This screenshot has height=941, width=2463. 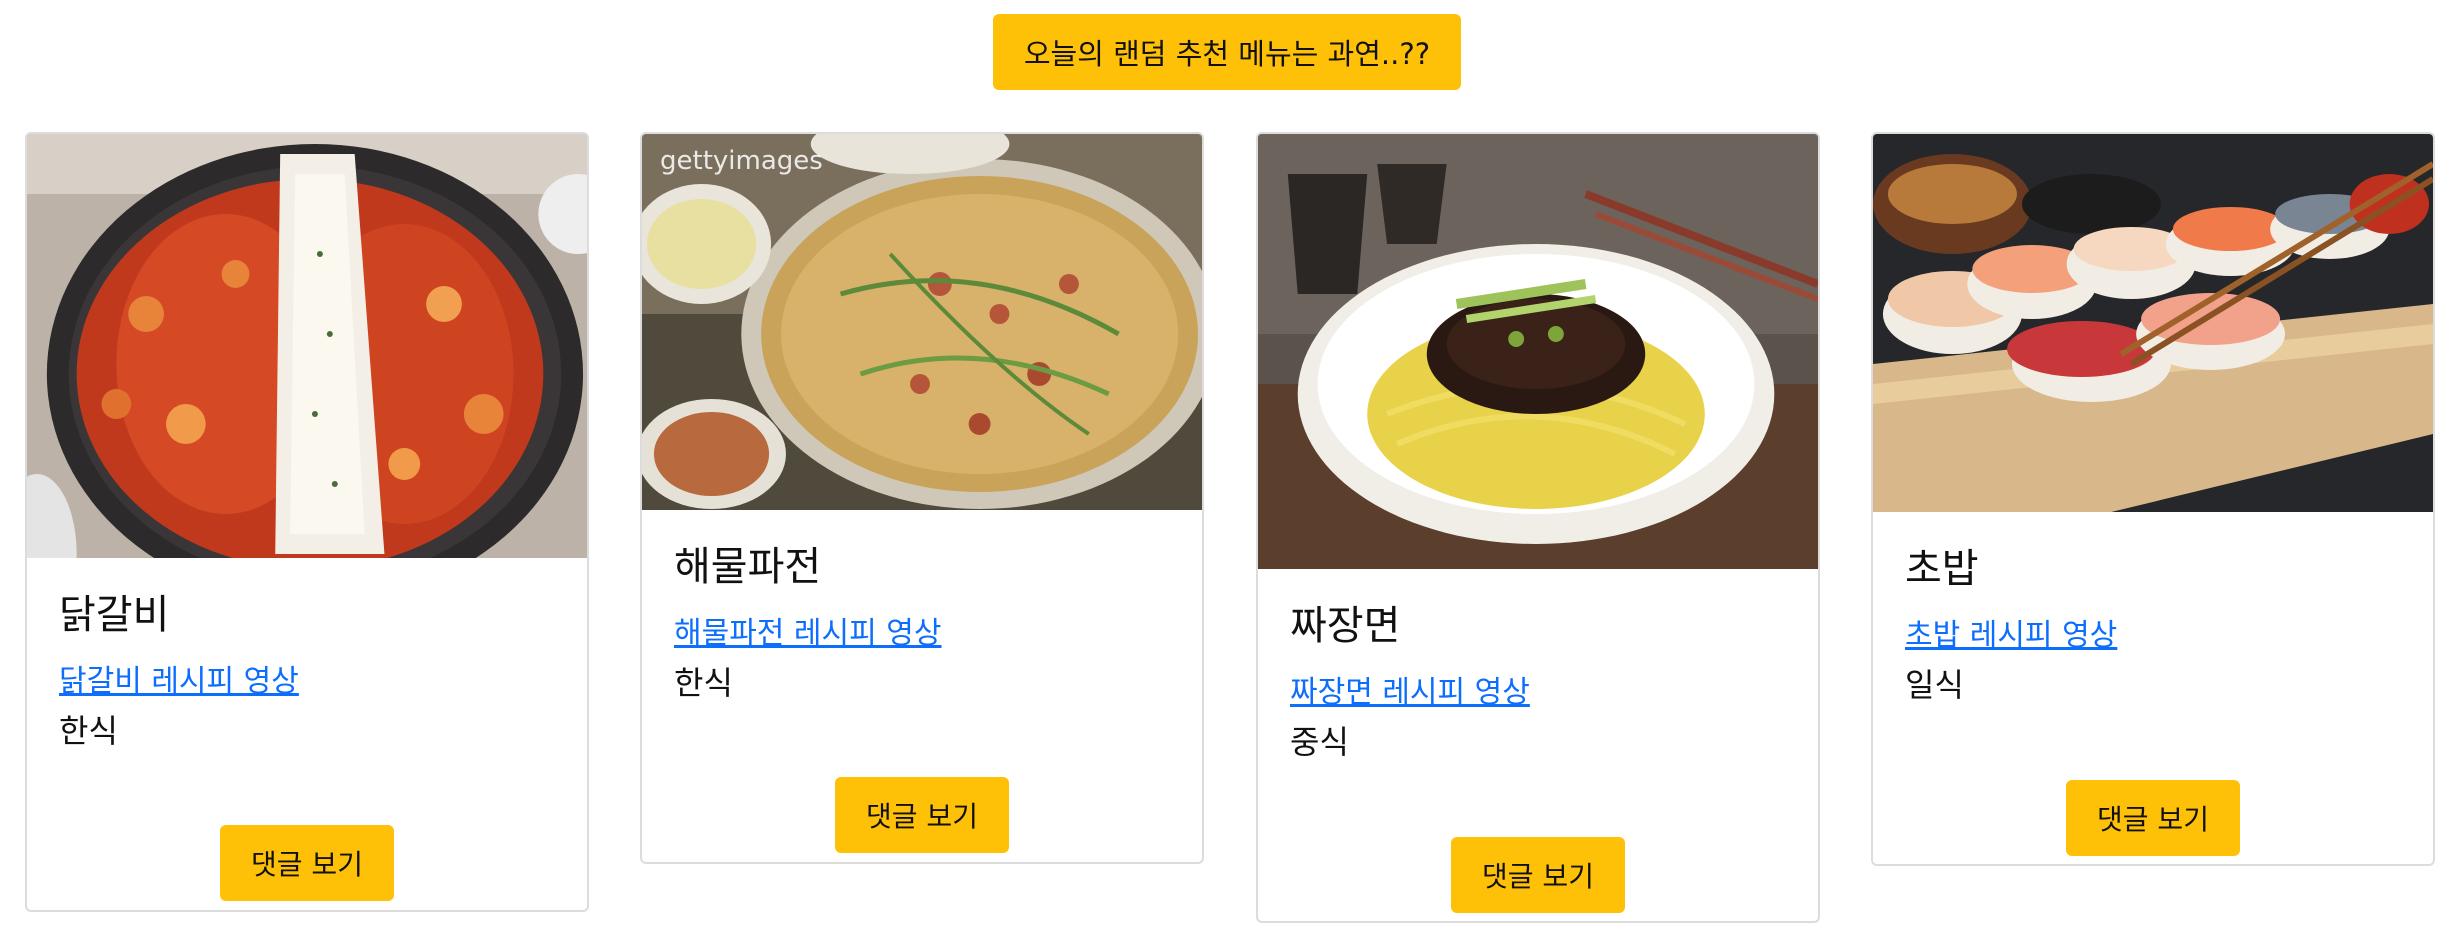 What do you see at coordinates (2011, 632) in the screenshot?
I see `recipe-video-link: 초밥 레시피 영상` at bounding box center [2011, 632].